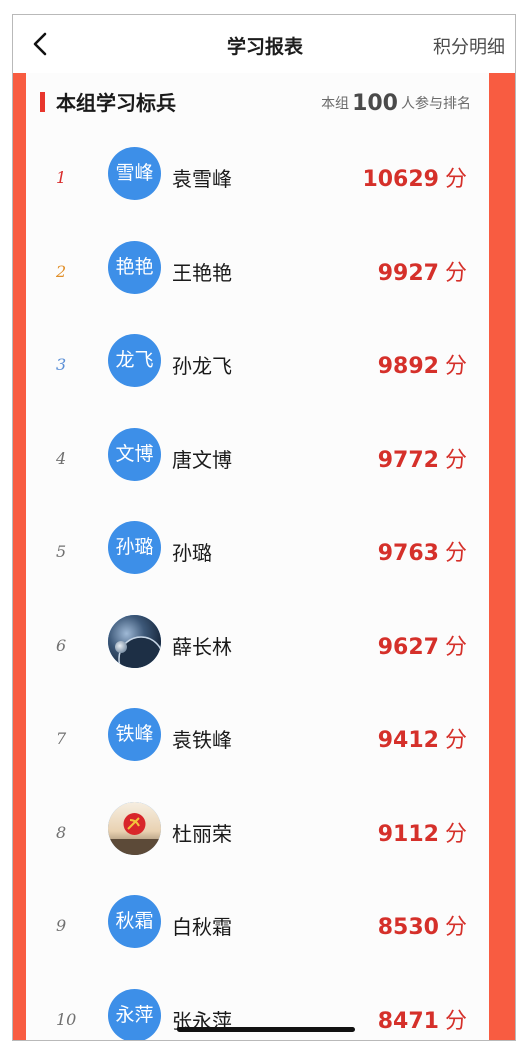 The width and height of the screenshot is (528, 1053). Describe the element at coordinates (61, 645) in the screenshot. I see `rank-number: 6` at that location.